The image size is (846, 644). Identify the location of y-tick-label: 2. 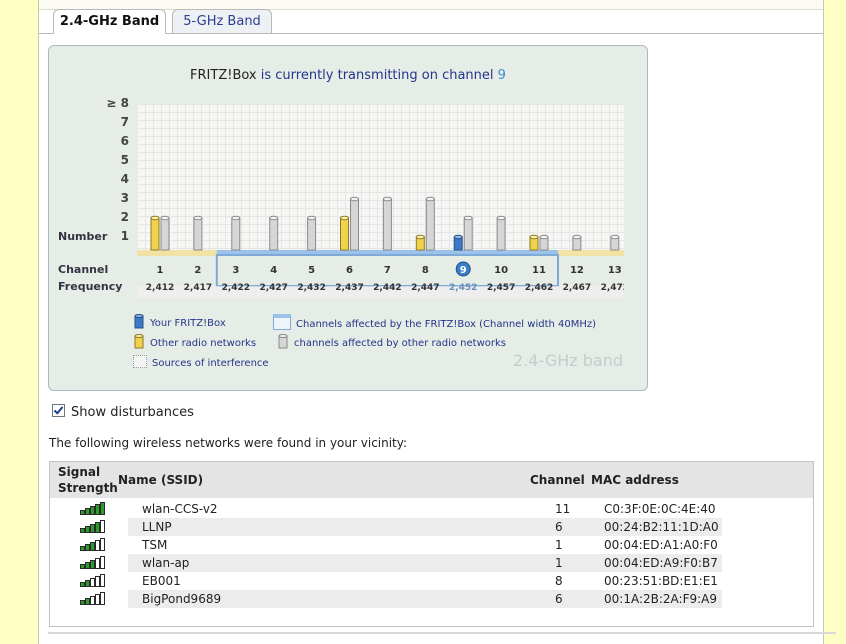
(124, 217).